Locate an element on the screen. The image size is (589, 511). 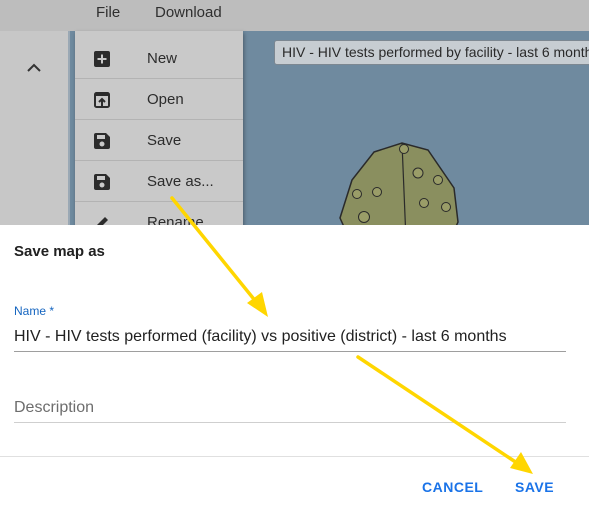
name-input is located at coordinates (290, 337).